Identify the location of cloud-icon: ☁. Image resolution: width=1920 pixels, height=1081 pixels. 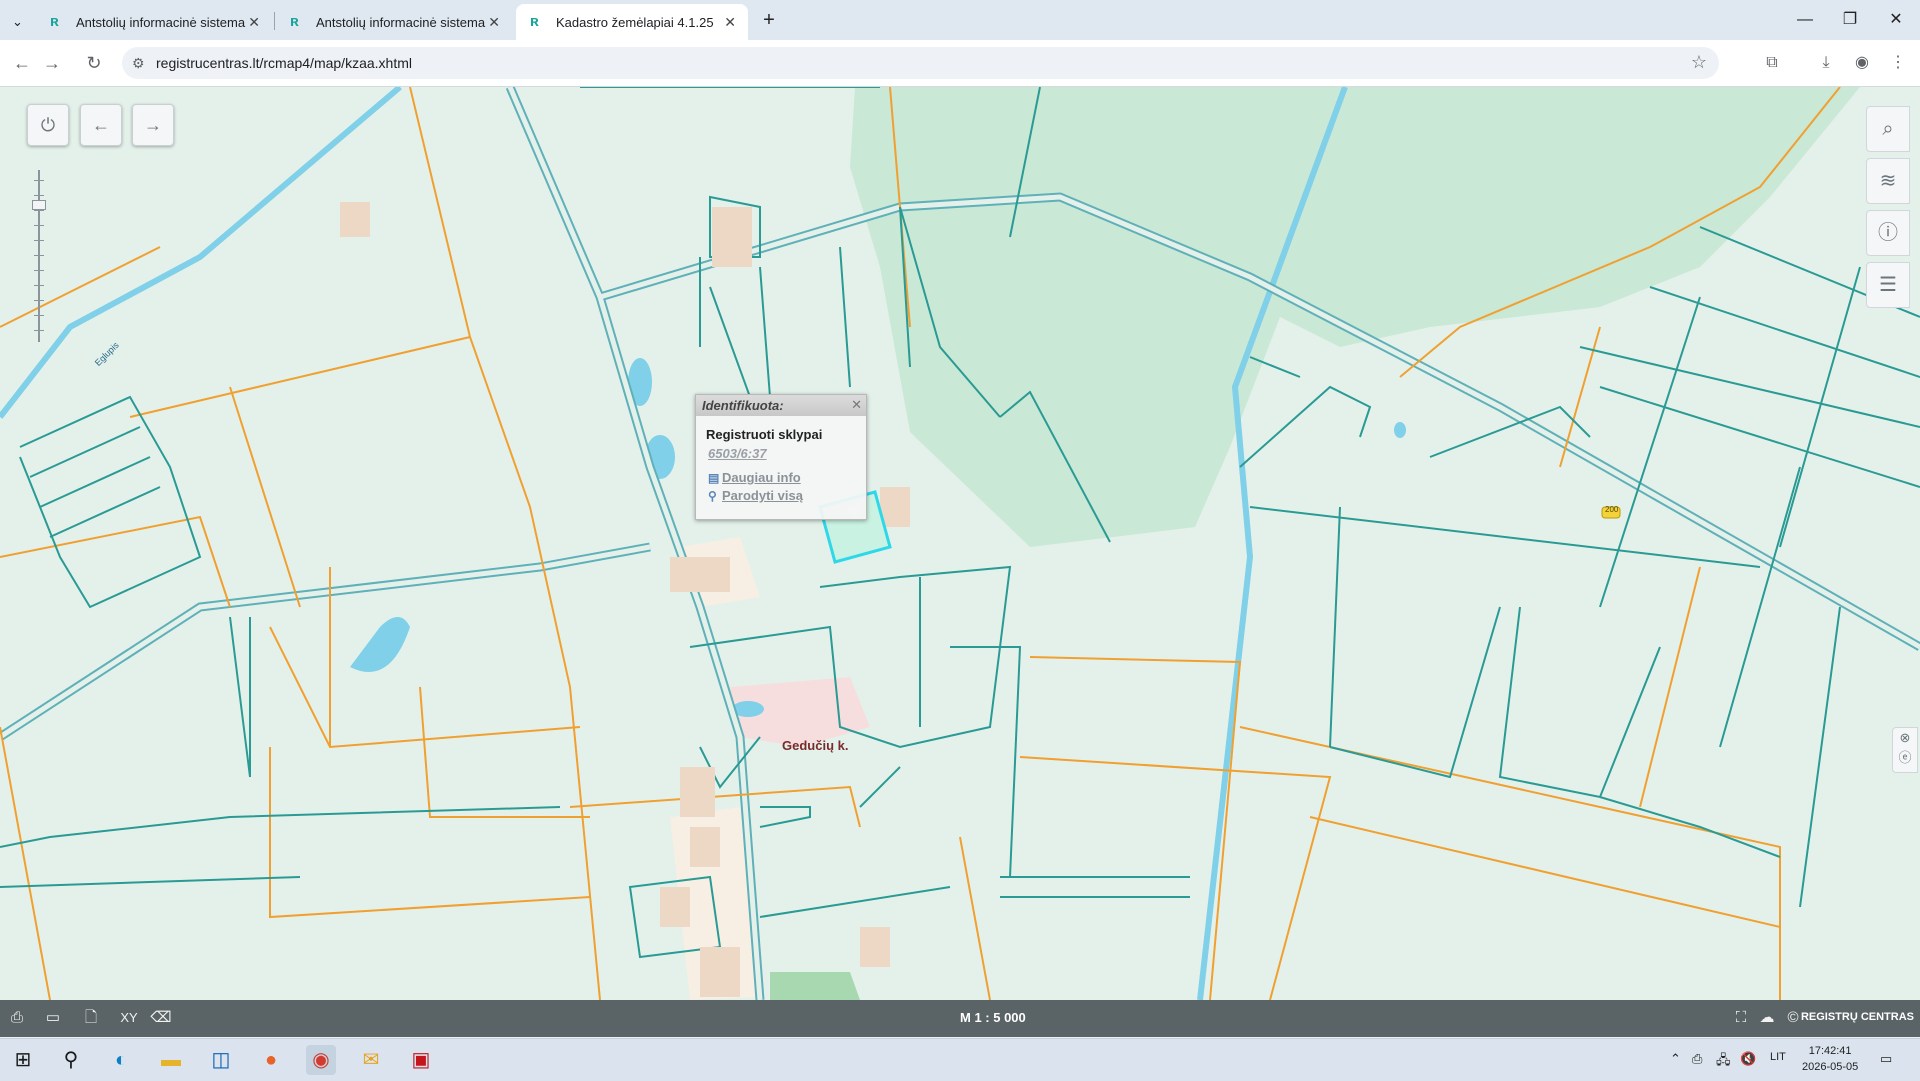
(1767, 1018).